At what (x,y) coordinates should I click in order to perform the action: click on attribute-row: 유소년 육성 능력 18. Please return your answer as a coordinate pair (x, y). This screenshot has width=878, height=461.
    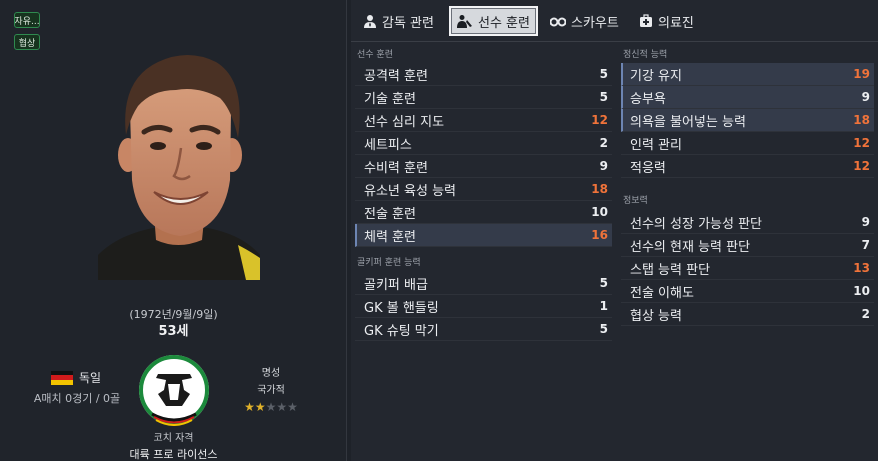
    Looking at the image, I should click on (483, 189).